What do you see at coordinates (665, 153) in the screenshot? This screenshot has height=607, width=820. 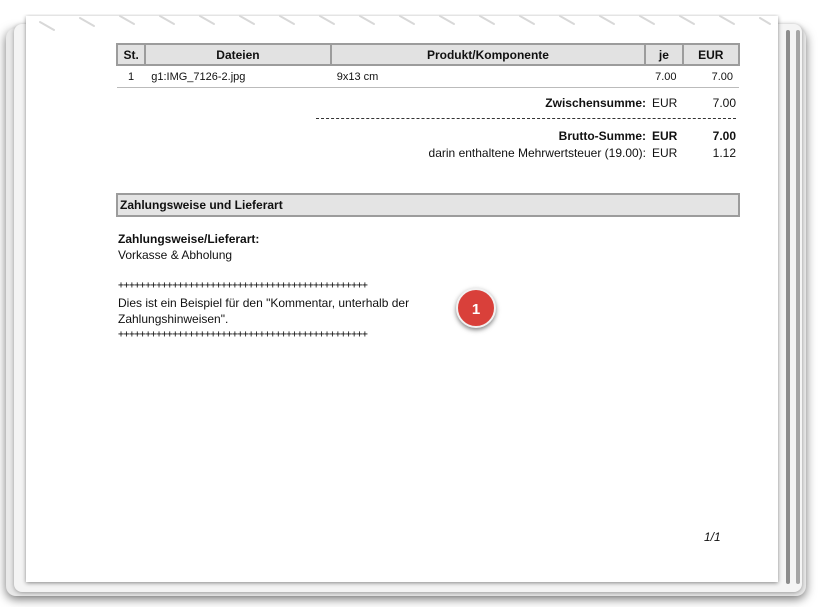 I see `vat-currency: EUR` at bounding box center [665, 153].